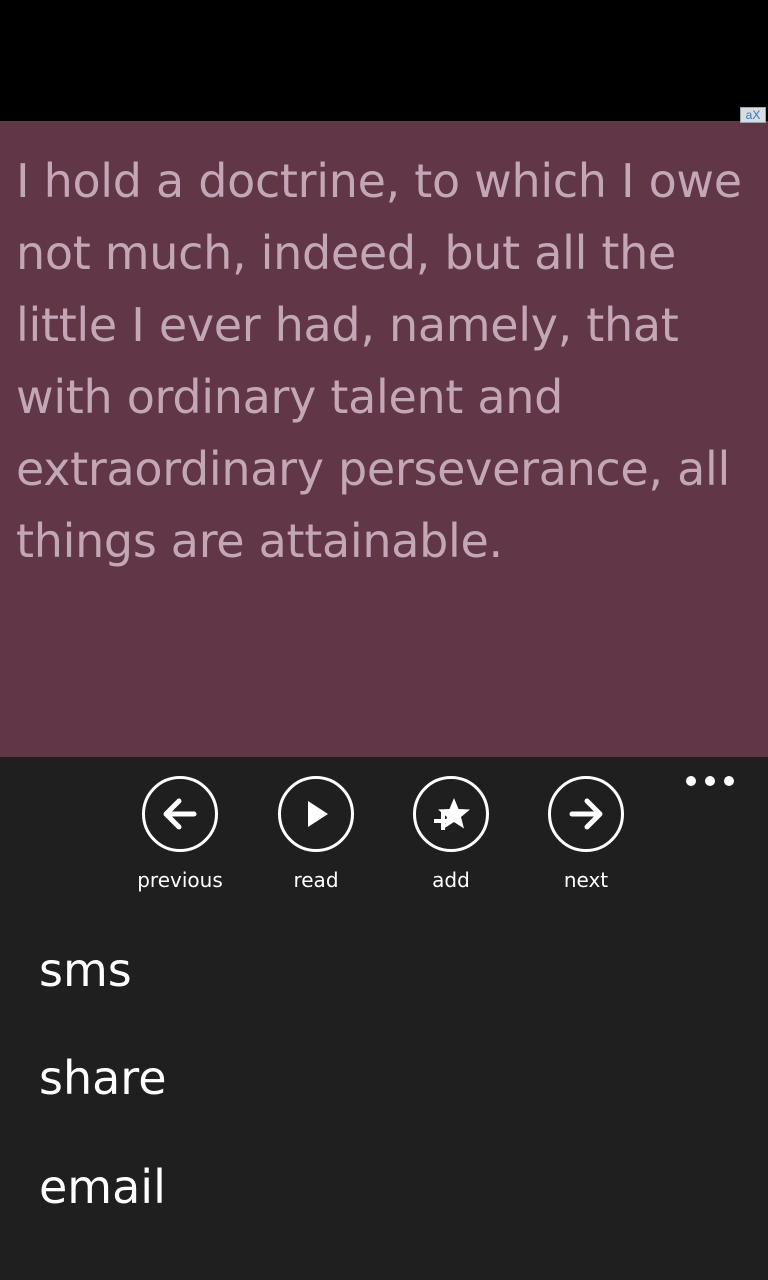  I want to click on menu-item-email: email, so click(102, 1187).